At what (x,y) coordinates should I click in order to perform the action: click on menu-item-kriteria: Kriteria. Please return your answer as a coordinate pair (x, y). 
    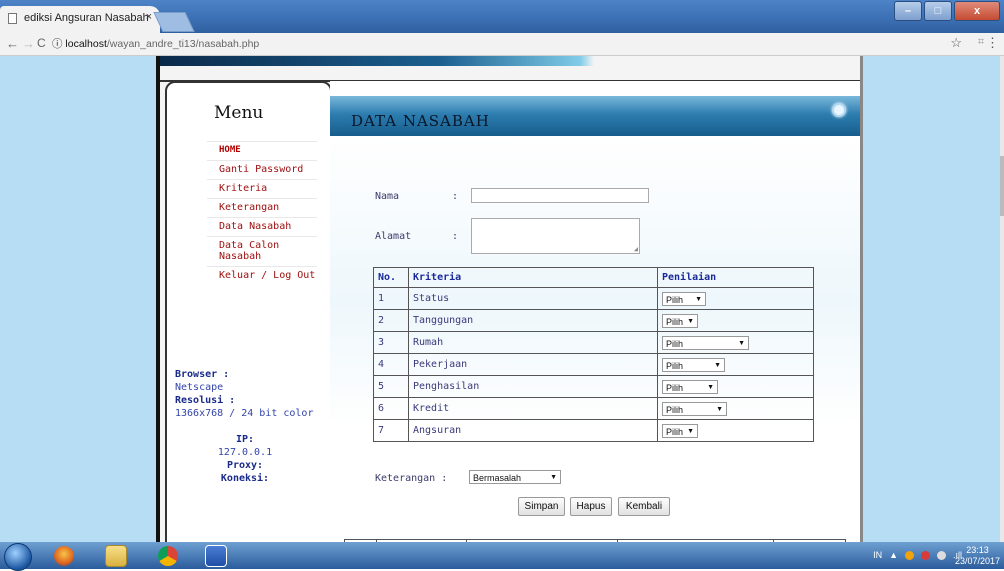
    Looking at the image, I should click on (262, 188).